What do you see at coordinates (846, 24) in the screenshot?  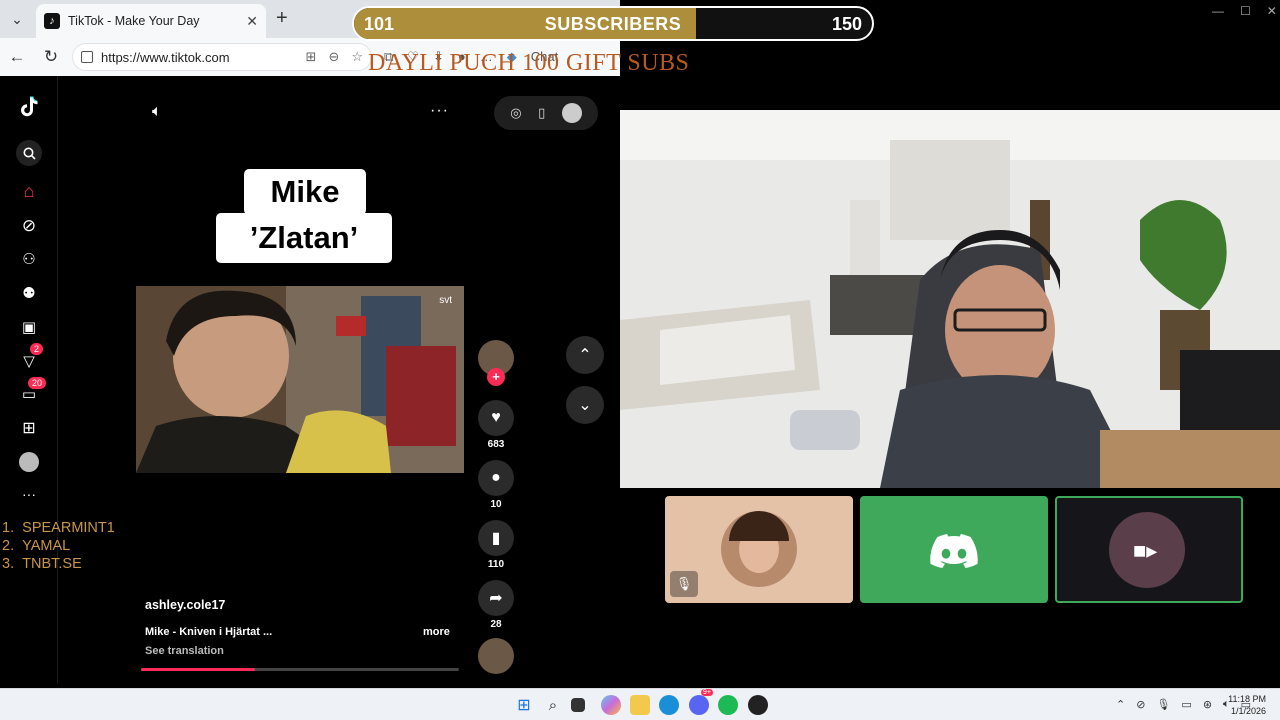 I see `subscriber-goal-target: 150` at bounding box center [846, 24].